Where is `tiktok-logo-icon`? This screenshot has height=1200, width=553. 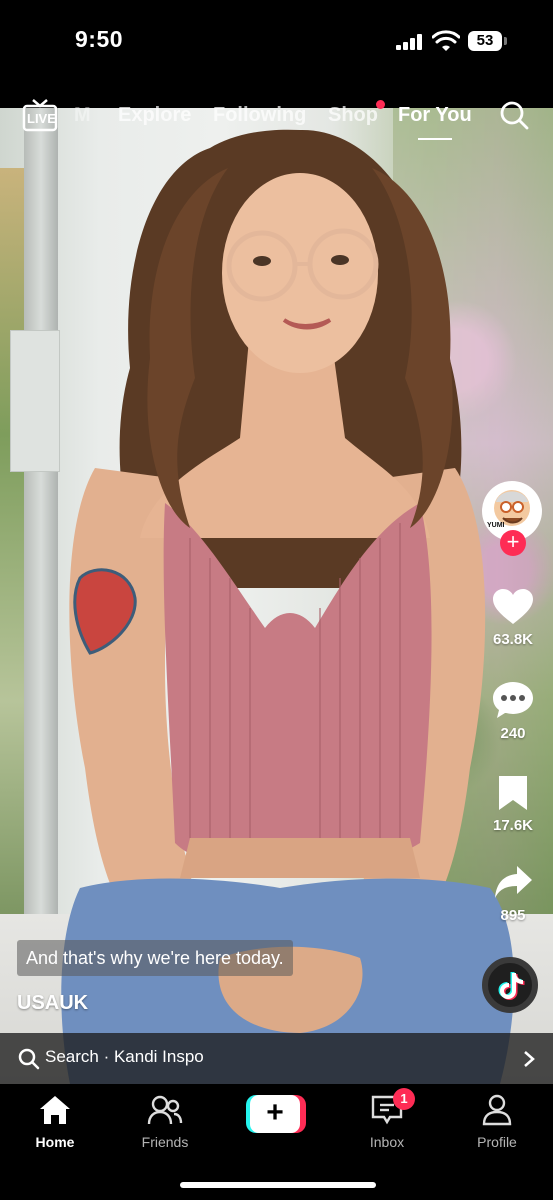
tiktok-logo-icon is located at coordinates (511, 986).